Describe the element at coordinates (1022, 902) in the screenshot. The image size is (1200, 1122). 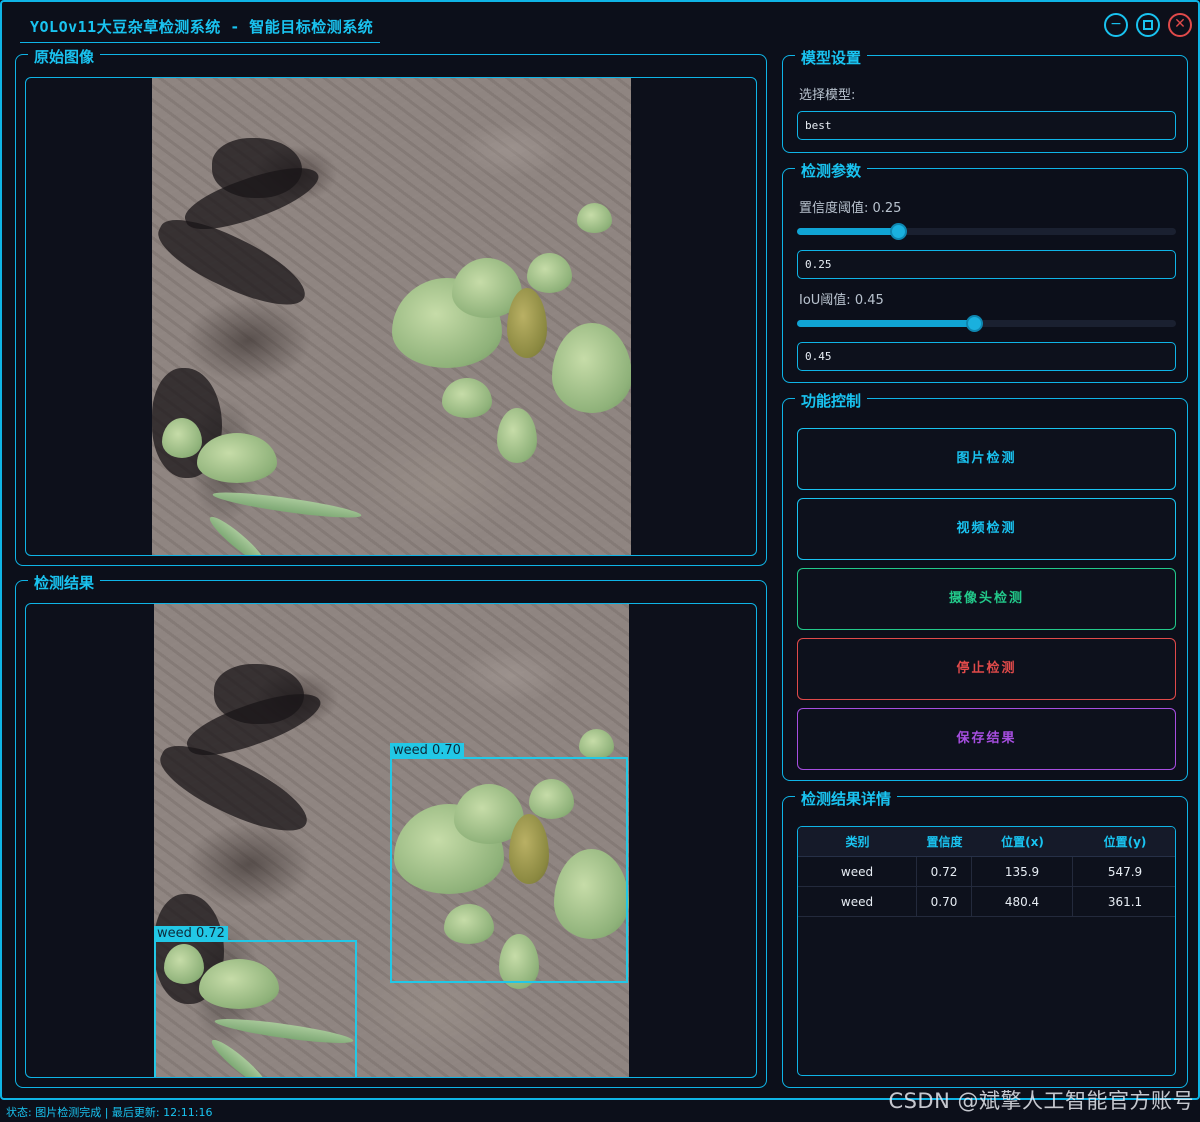
I see `table-cell: 480.4` at that location.